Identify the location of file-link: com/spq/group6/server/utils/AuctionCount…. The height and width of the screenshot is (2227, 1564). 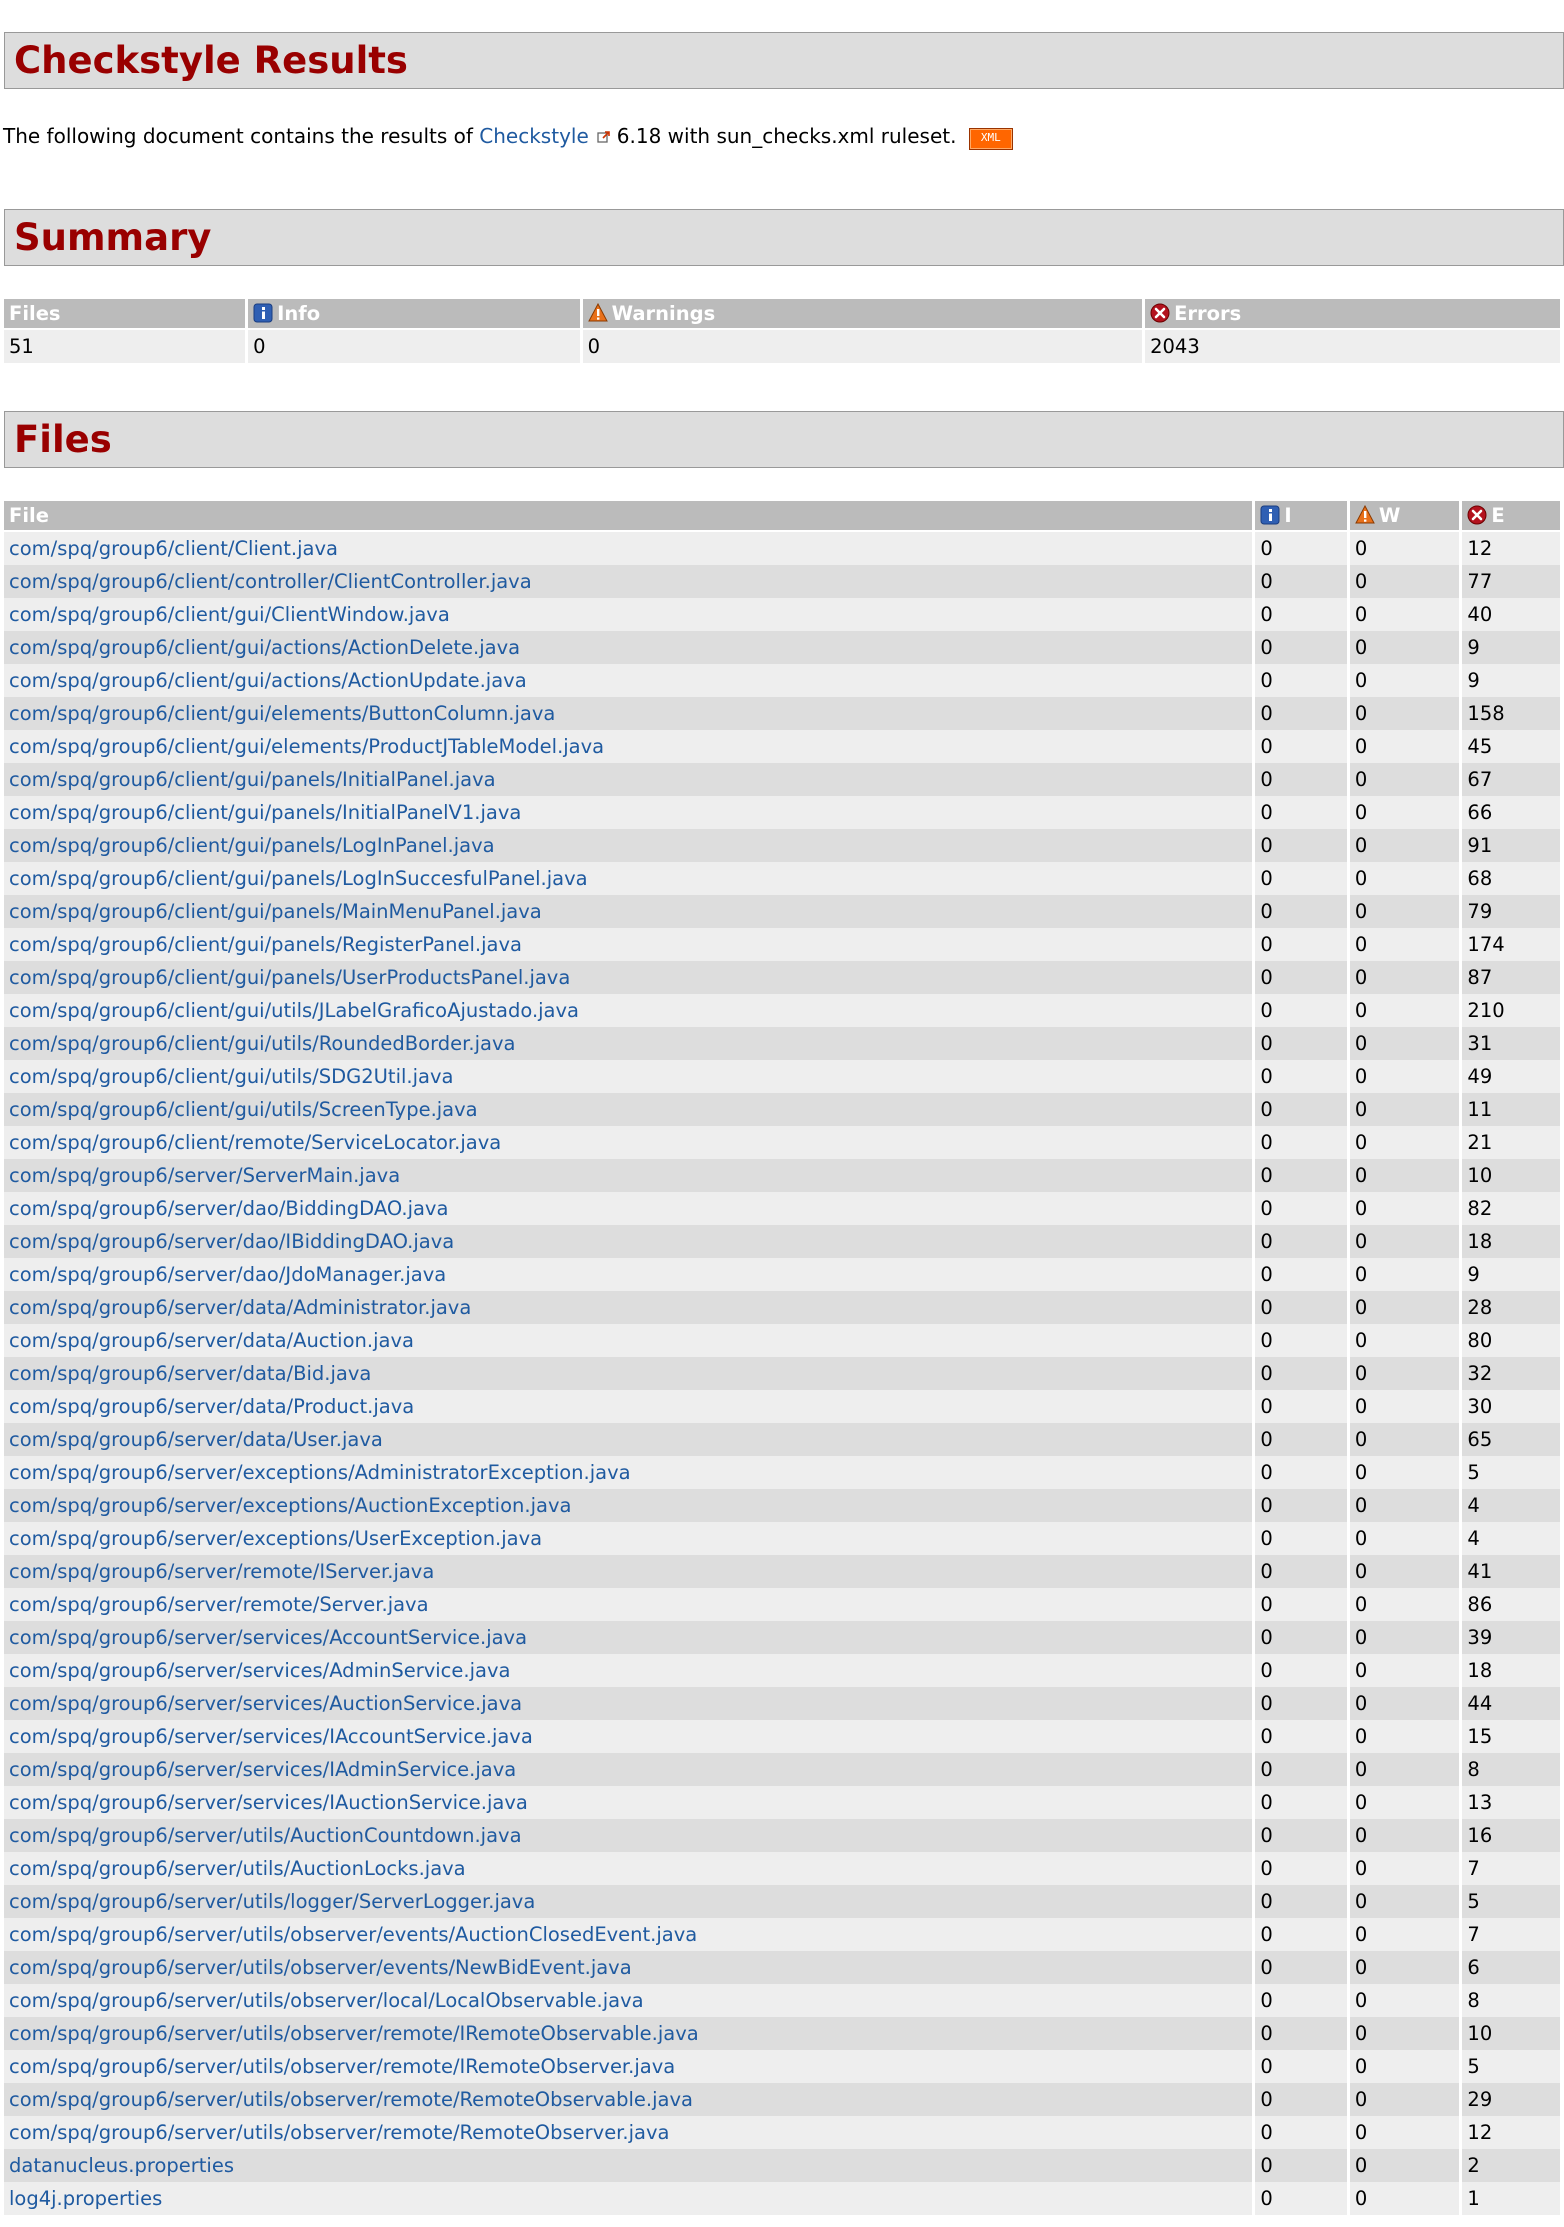
(265, 1835).